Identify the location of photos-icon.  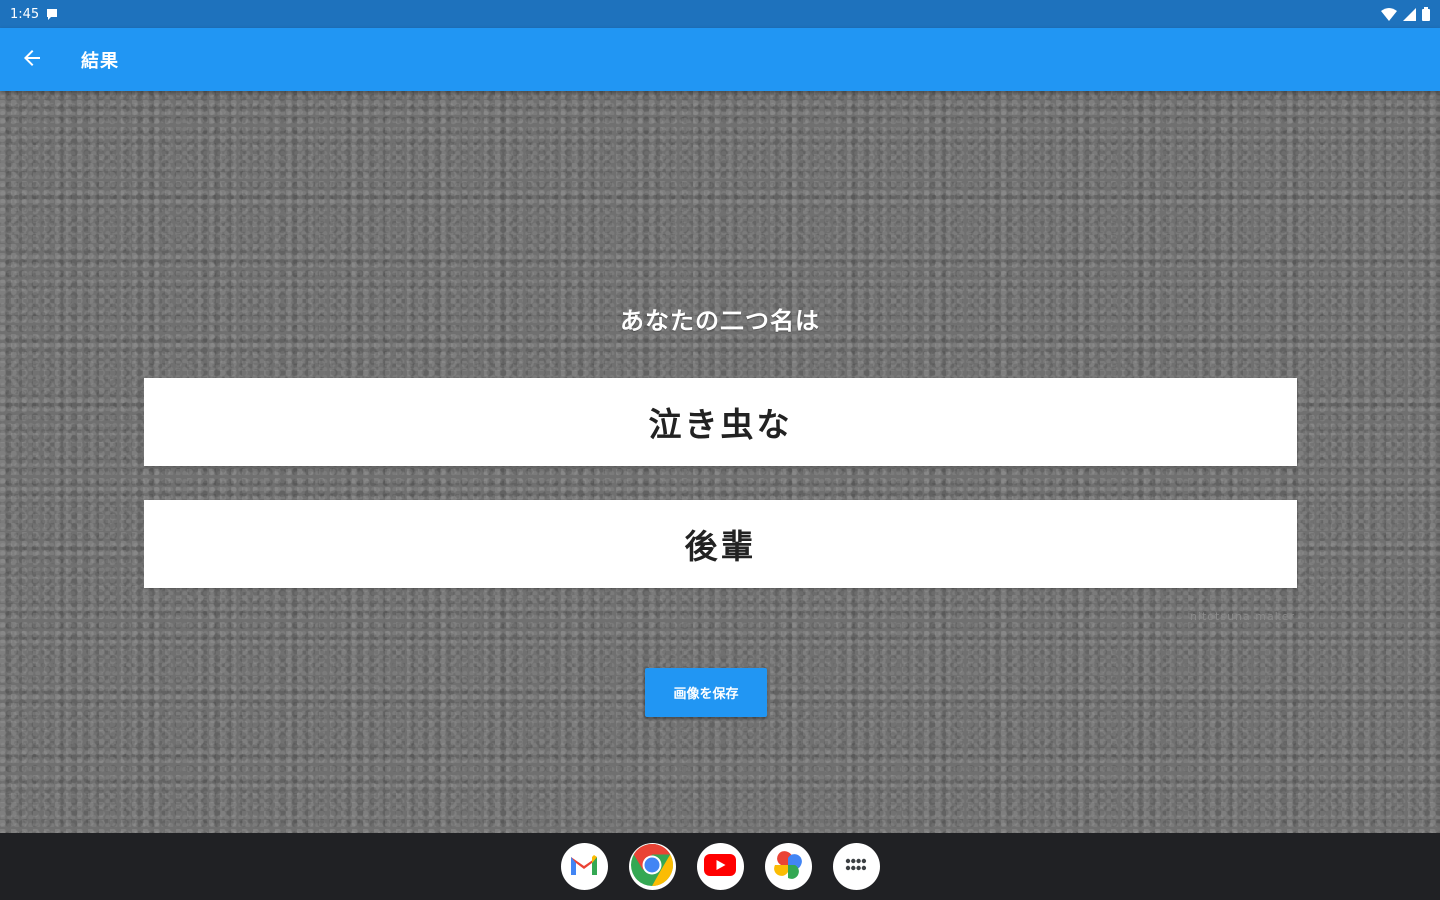
(788, 867).